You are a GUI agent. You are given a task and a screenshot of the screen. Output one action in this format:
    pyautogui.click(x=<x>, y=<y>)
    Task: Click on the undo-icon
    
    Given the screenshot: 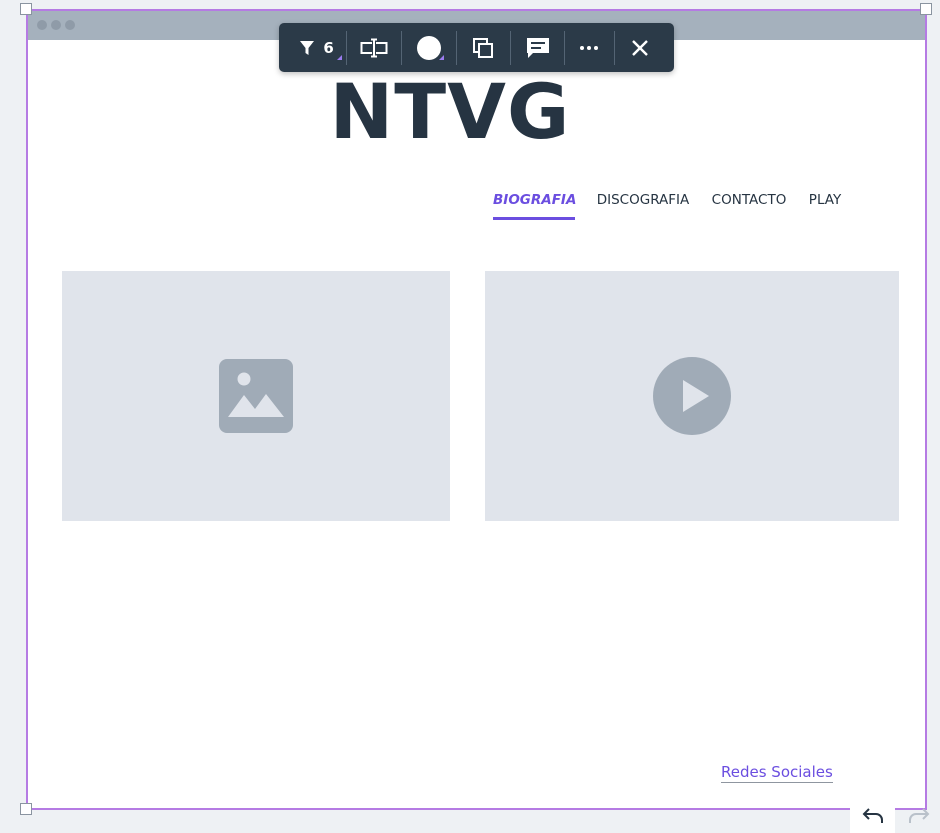 What is the action you would take?
    pyautogui.click(x=872, y=815)
    